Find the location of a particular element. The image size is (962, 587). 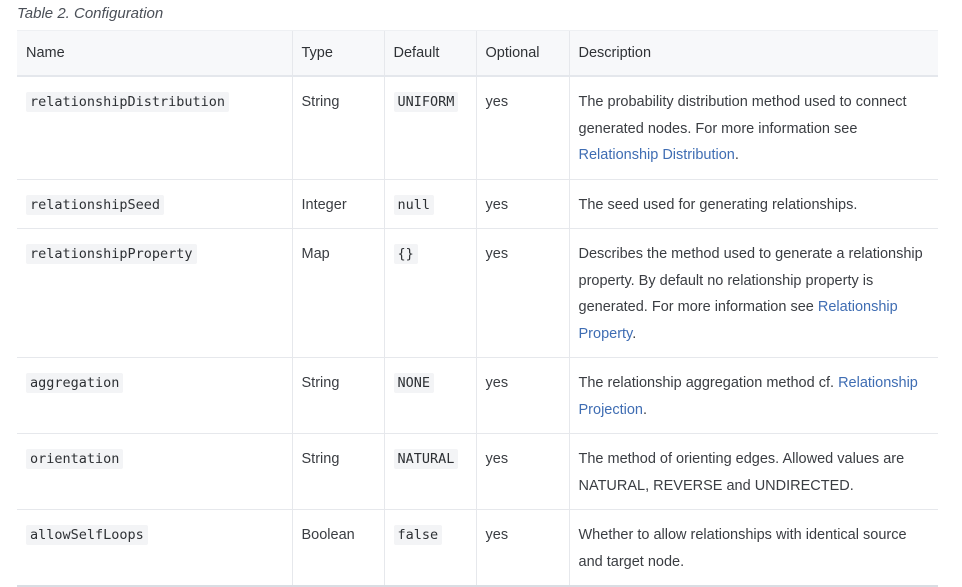

cell-name: orientation is located at coordinates (154, 471).